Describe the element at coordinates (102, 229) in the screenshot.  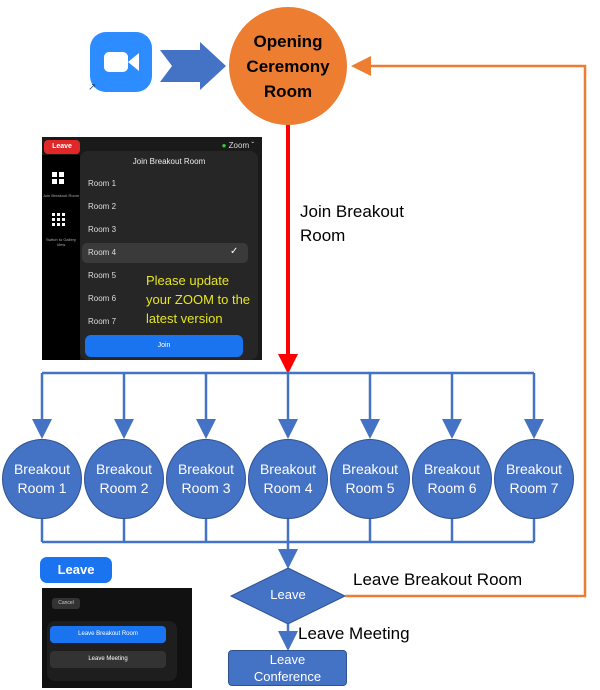
I see `room-option: Room 3` at that location.